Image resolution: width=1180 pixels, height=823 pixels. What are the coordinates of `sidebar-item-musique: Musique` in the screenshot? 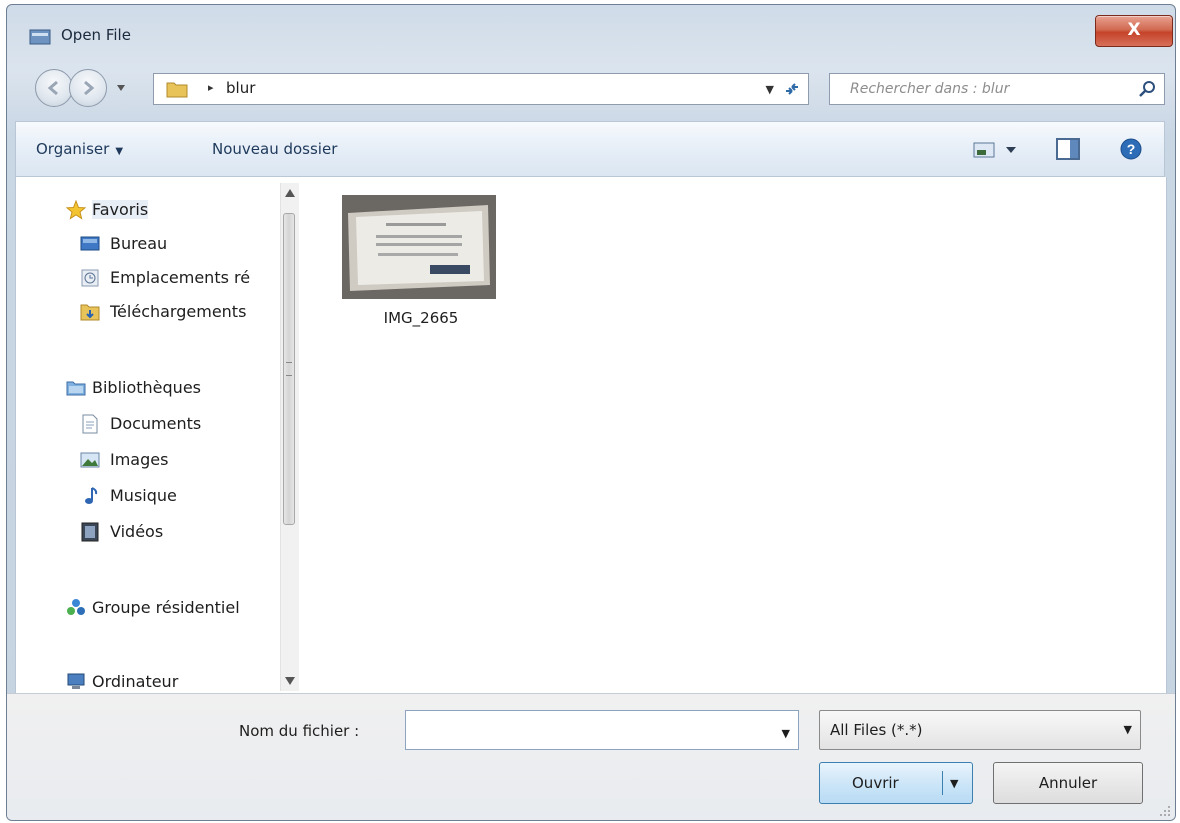 It's located at (148, 496).